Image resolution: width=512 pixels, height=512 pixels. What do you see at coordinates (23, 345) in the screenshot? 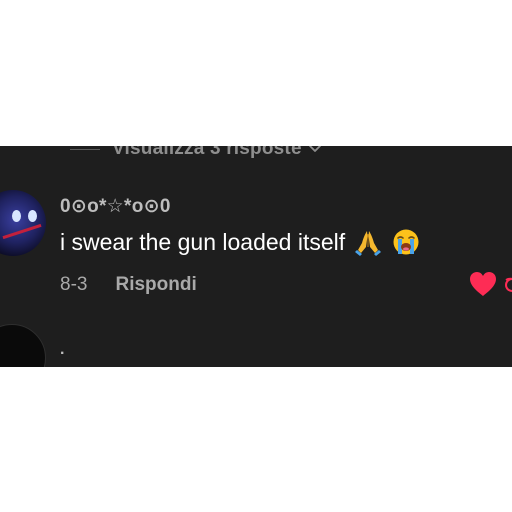
I see `next-commenter-avatar` at bounding box center [23, 345].